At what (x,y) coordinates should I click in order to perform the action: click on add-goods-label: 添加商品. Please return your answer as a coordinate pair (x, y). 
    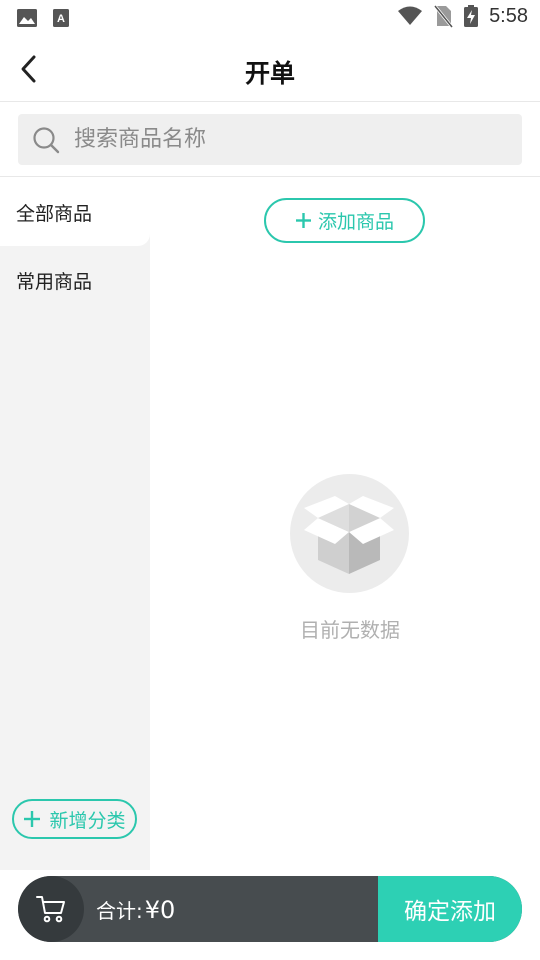
    Looking at the image, I should click on (355, 222).